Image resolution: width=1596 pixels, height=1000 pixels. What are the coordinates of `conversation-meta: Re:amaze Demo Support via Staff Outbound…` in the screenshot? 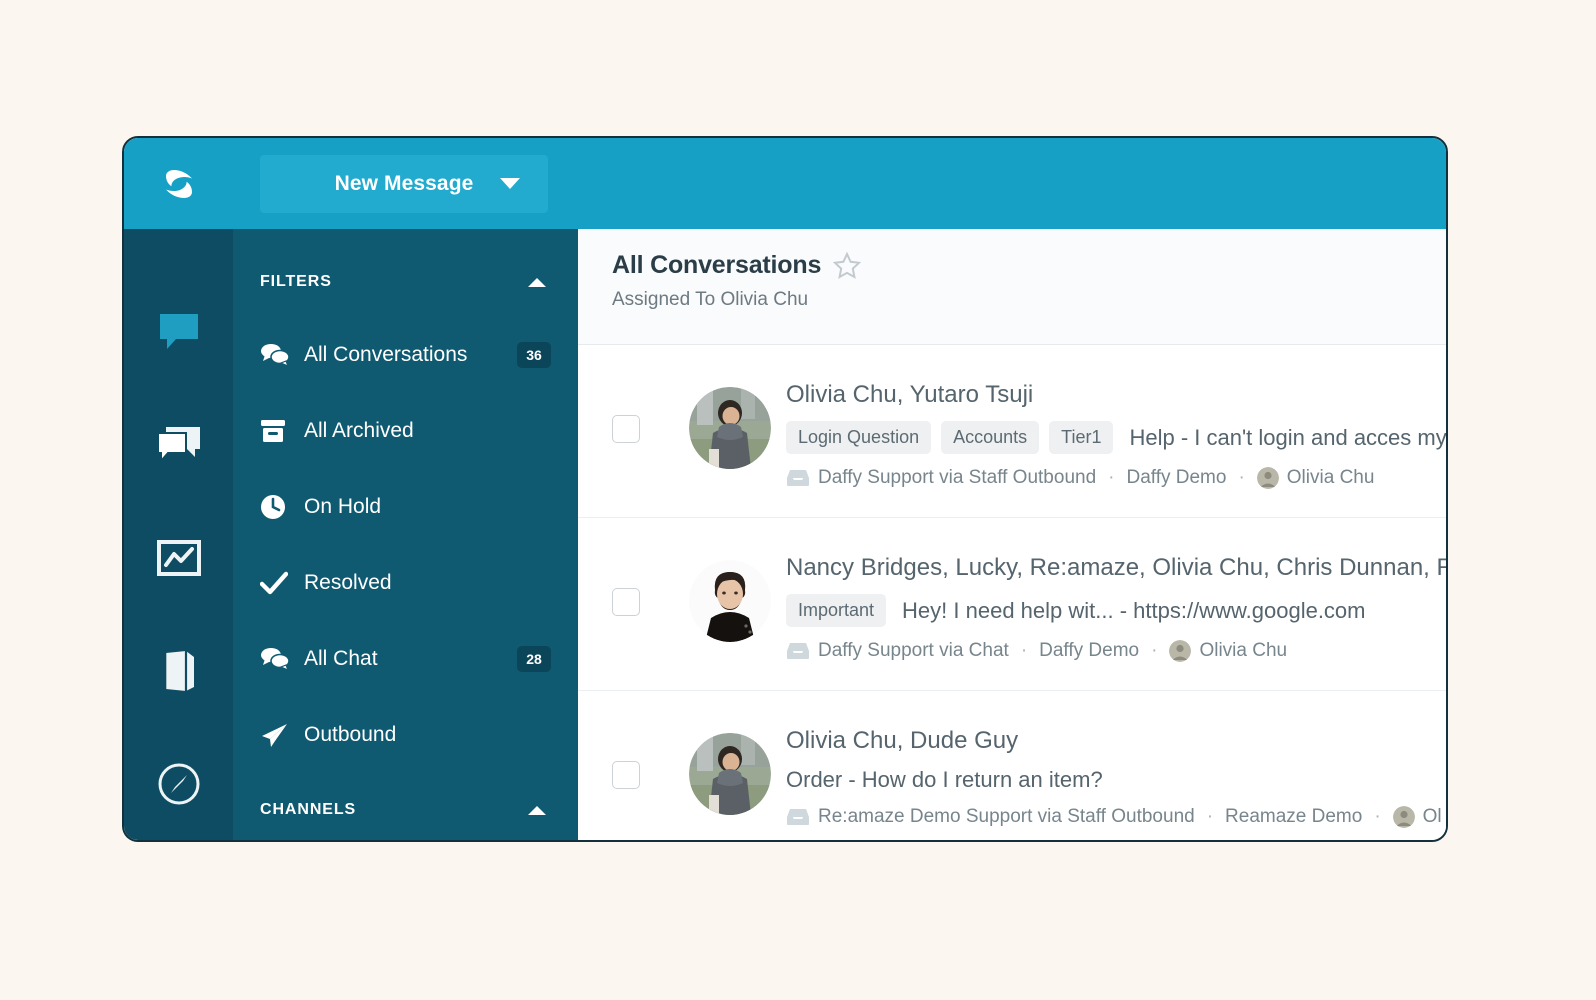 It's located at (1116, 817).